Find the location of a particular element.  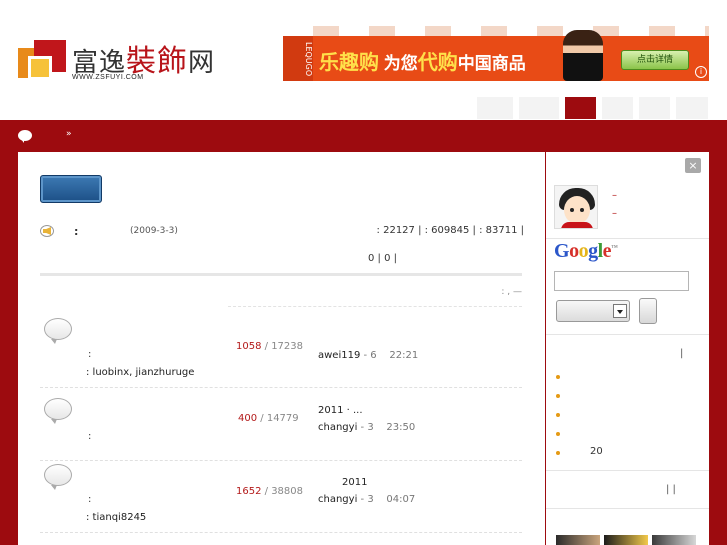

speech-bubble-icon is located at coordinates (25, 136).